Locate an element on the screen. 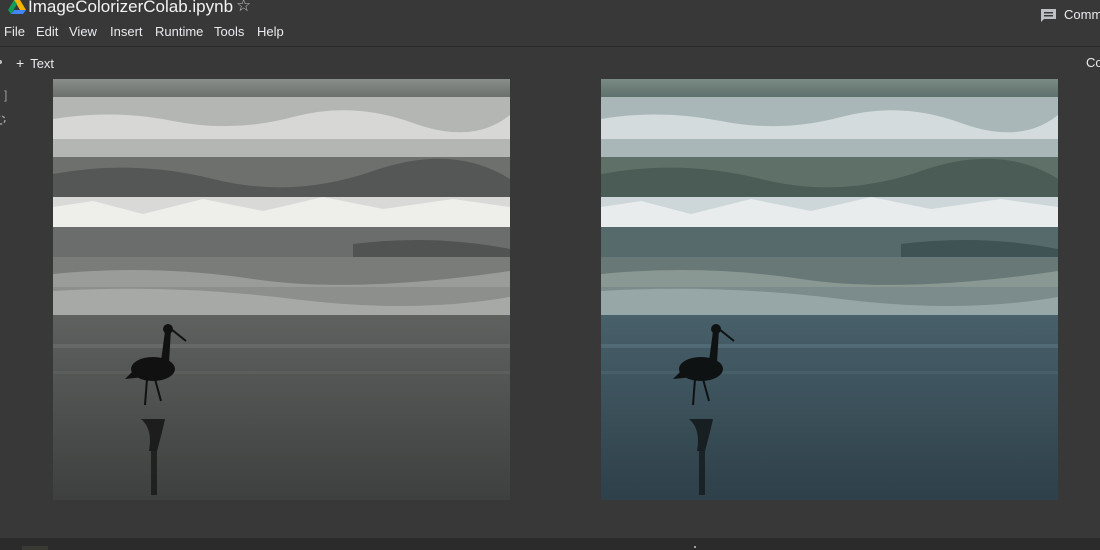 The height and width of the screenshot is (550, 1100). menu-insert: Insert is located at coordinates (126, 31).